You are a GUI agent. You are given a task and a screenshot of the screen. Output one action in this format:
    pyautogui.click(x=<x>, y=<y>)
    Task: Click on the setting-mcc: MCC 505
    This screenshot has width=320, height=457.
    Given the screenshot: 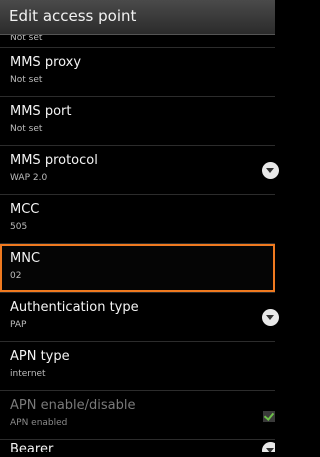 What is the action you would take?
    pyautogui.click(x=137, y=219)
    